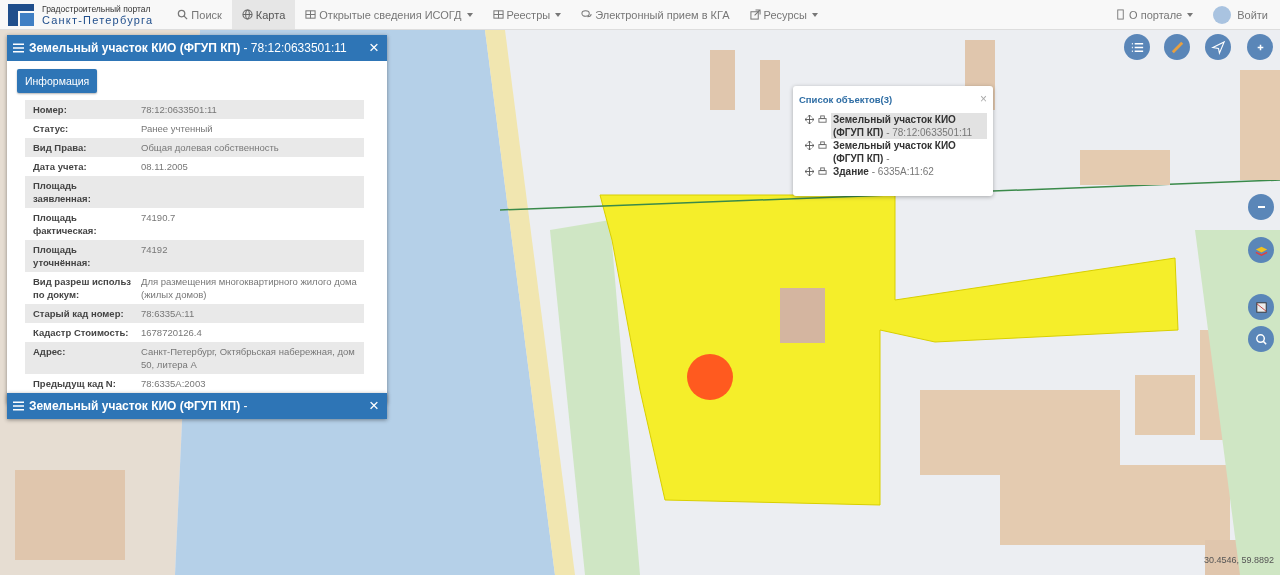 This screenshot has height=575, width=1280. I want to click on field-label: Вид Права:, so click(60, 148).